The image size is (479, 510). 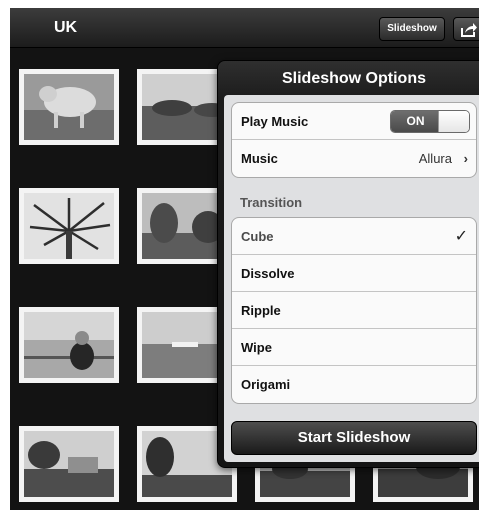 I want to click on transition-option-cube: Cube ✓, so click(x=354, y=236).